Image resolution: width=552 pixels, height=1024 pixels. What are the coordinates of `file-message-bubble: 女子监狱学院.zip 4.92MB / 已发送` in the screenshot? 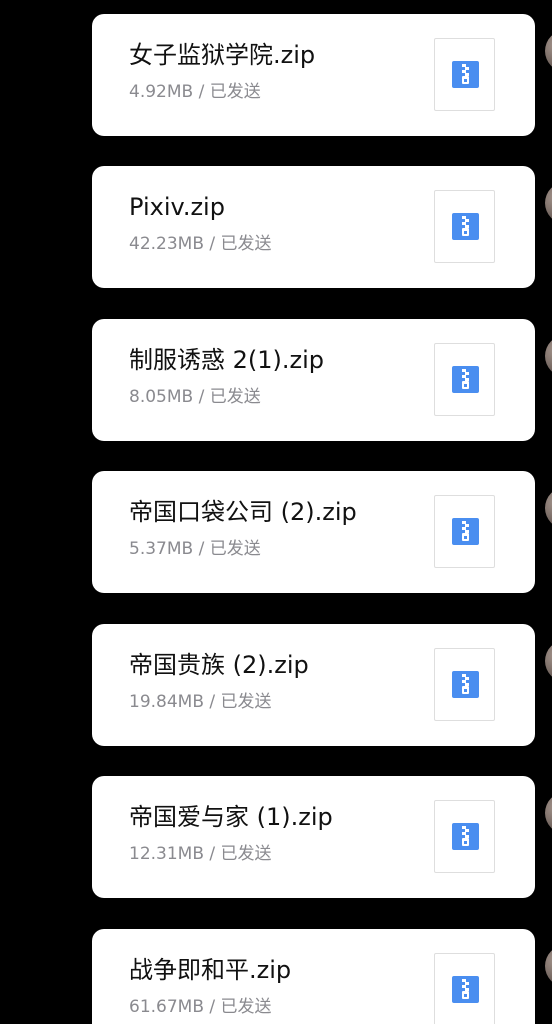 It's located at (313, 75).